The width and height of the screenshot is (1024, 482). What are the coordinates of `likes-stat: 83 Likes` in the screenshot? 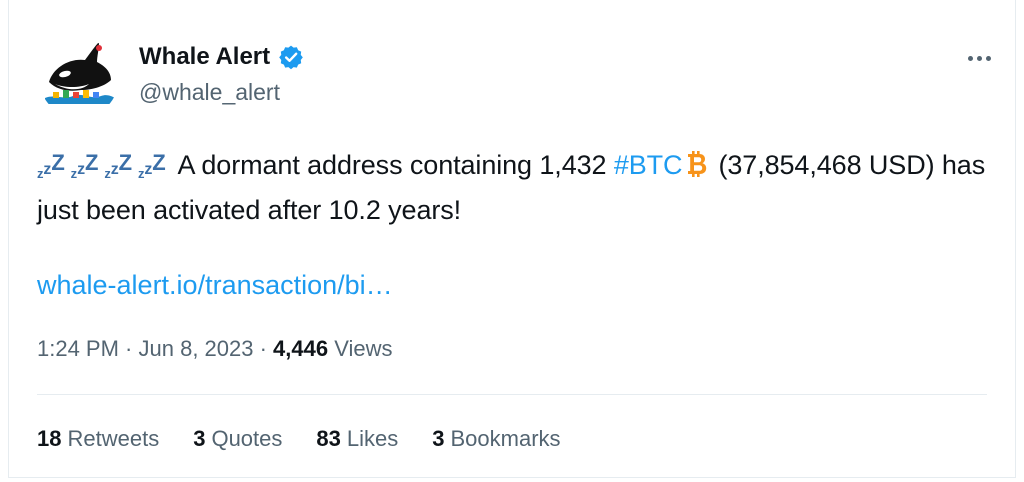 It's located at (357, 439).